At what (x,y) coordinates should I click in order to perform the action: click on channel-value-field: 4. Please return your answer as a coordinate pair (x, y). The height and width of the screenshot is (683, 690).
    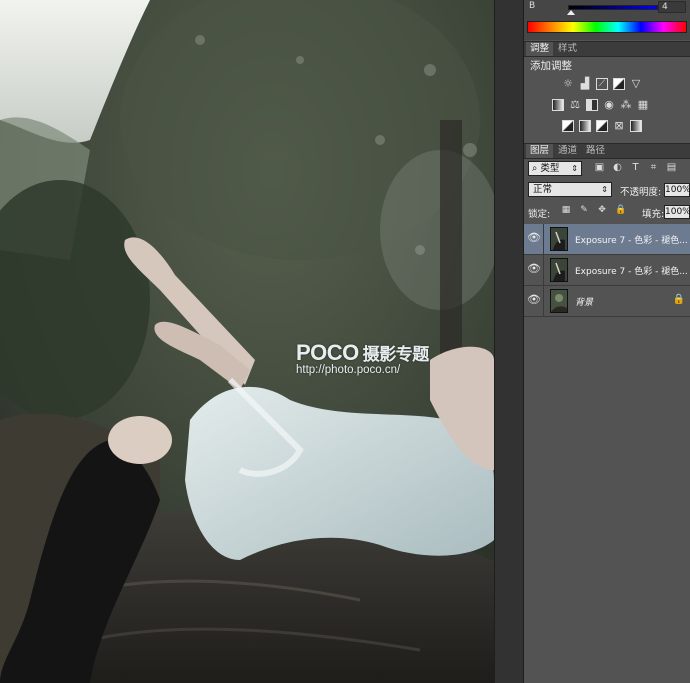
    Looking at the image, I should click on (672, 7).